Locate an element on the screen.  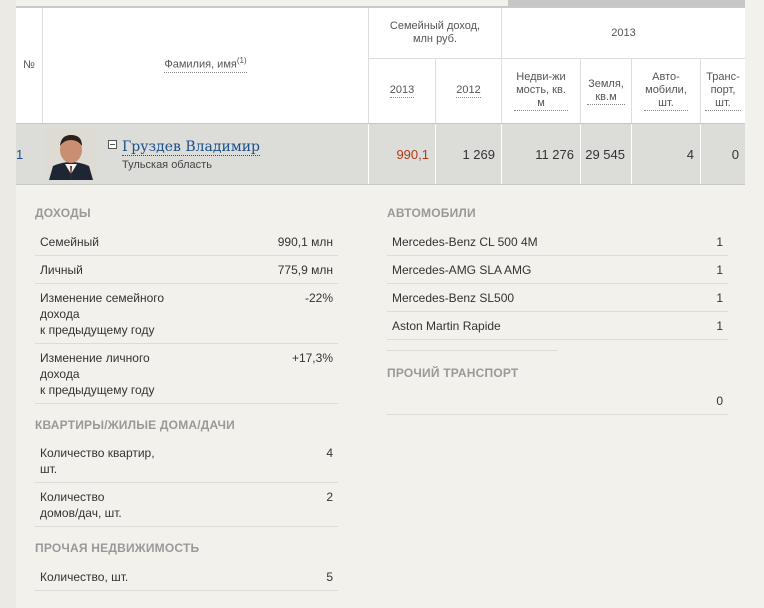
person-region: Тульская область is located at coordinates (167, 165).